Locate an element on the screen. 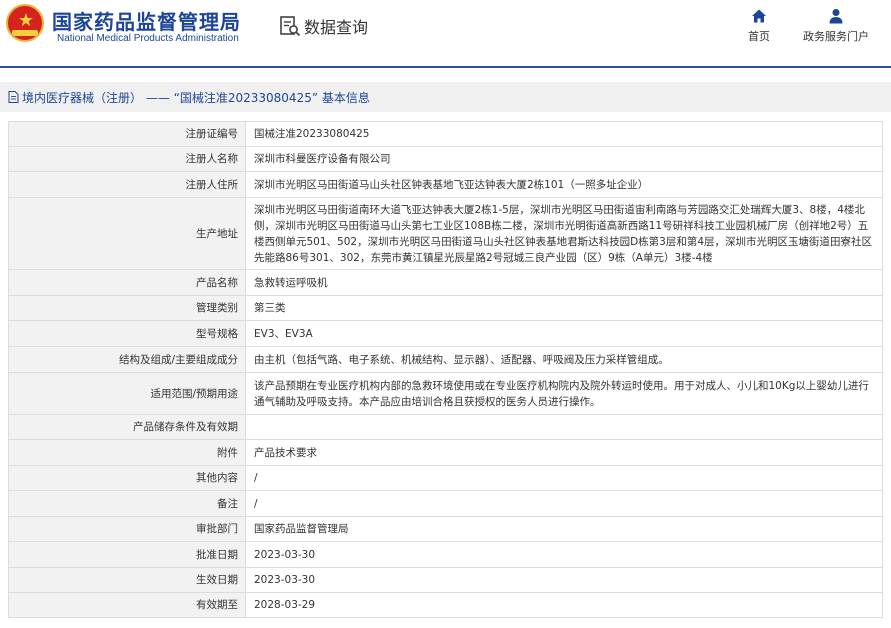 Image resolution: width=891 pixels, height=628 pixels. field-label: 适用范围/预期用途 is located at coordinates (127, 393).